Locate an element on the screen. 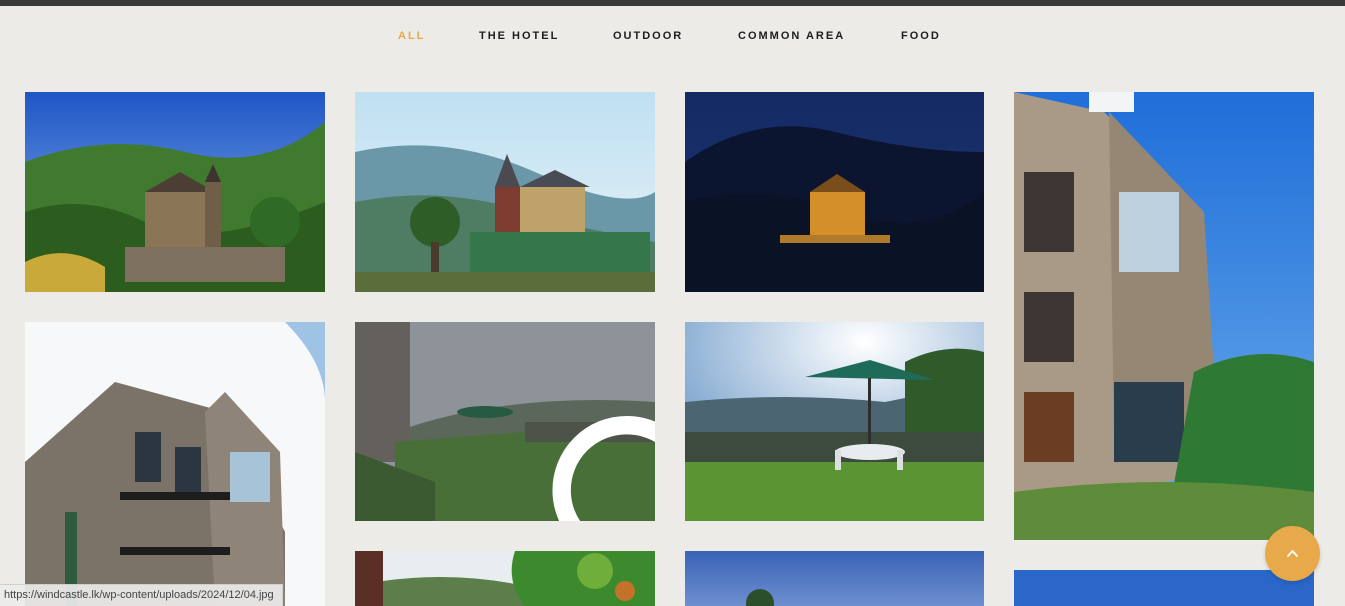 Image resolution: width=1345 pixels, height=606 pixels. gallery-image-castle-day is located at coordinates (175, 192).